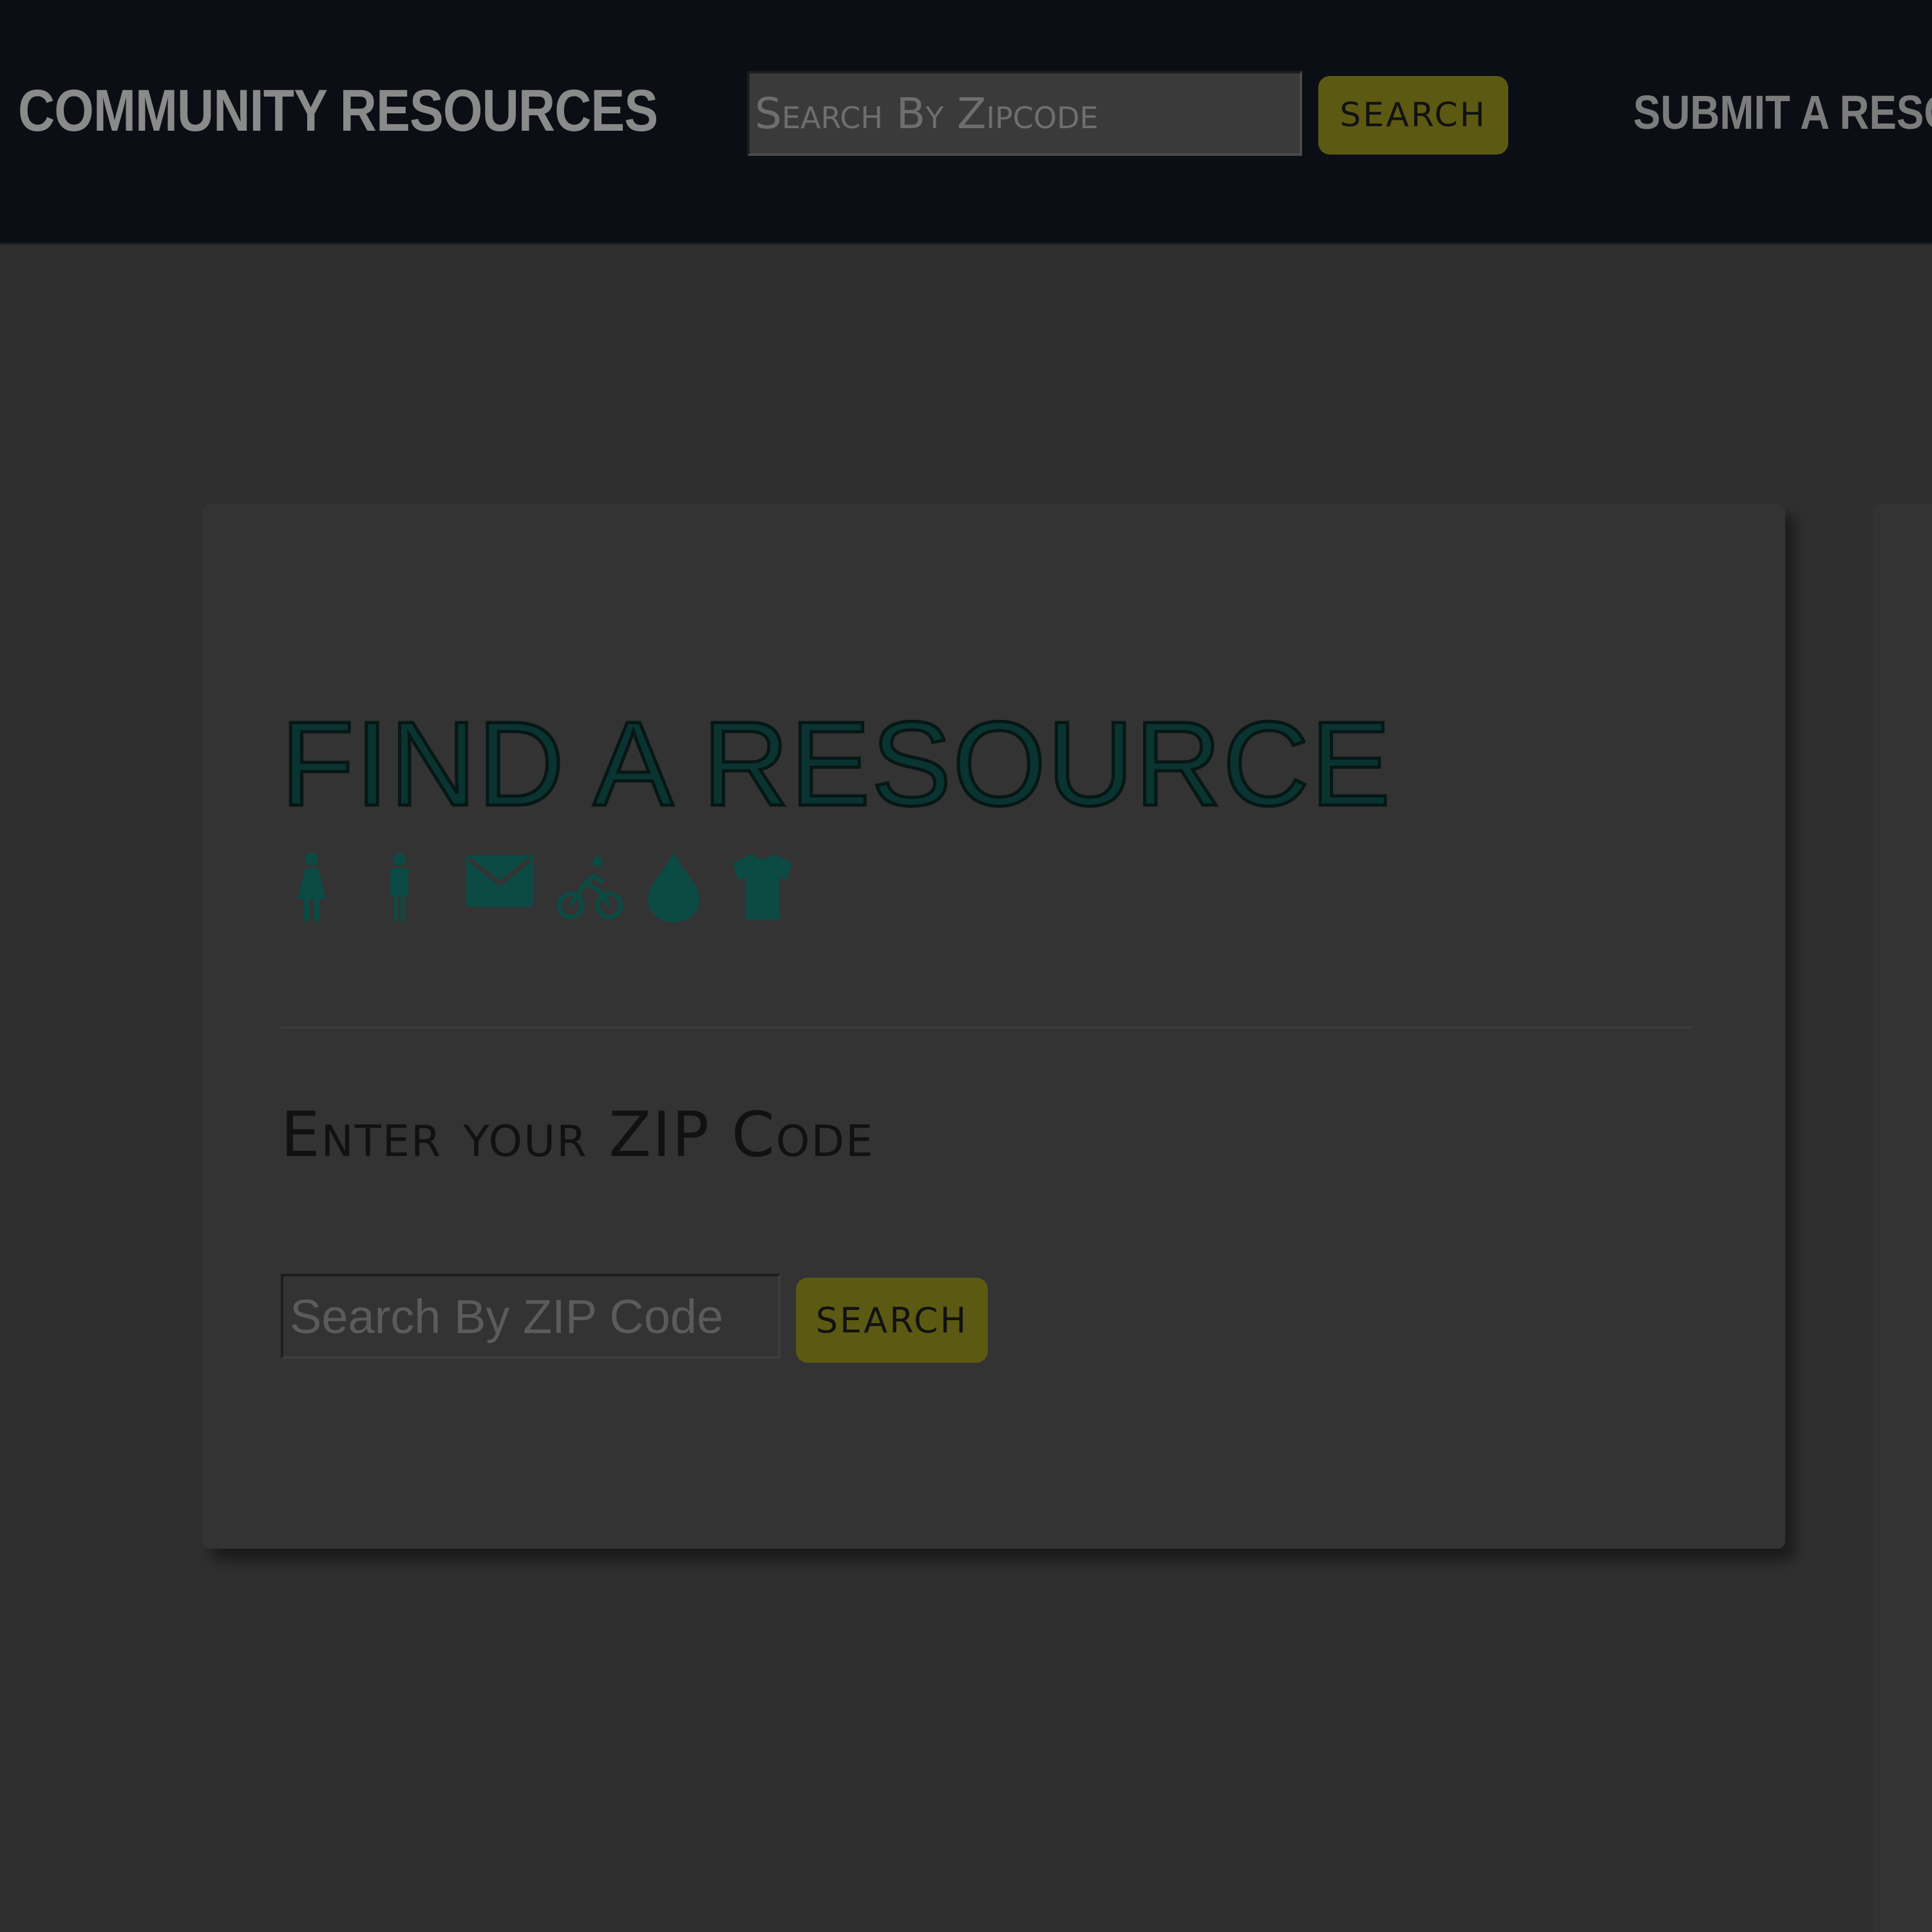 This screenshot has width=1932, height=1932. I want to click on site-brand: COMMUNITY RESOURCES, so click(338, 111).